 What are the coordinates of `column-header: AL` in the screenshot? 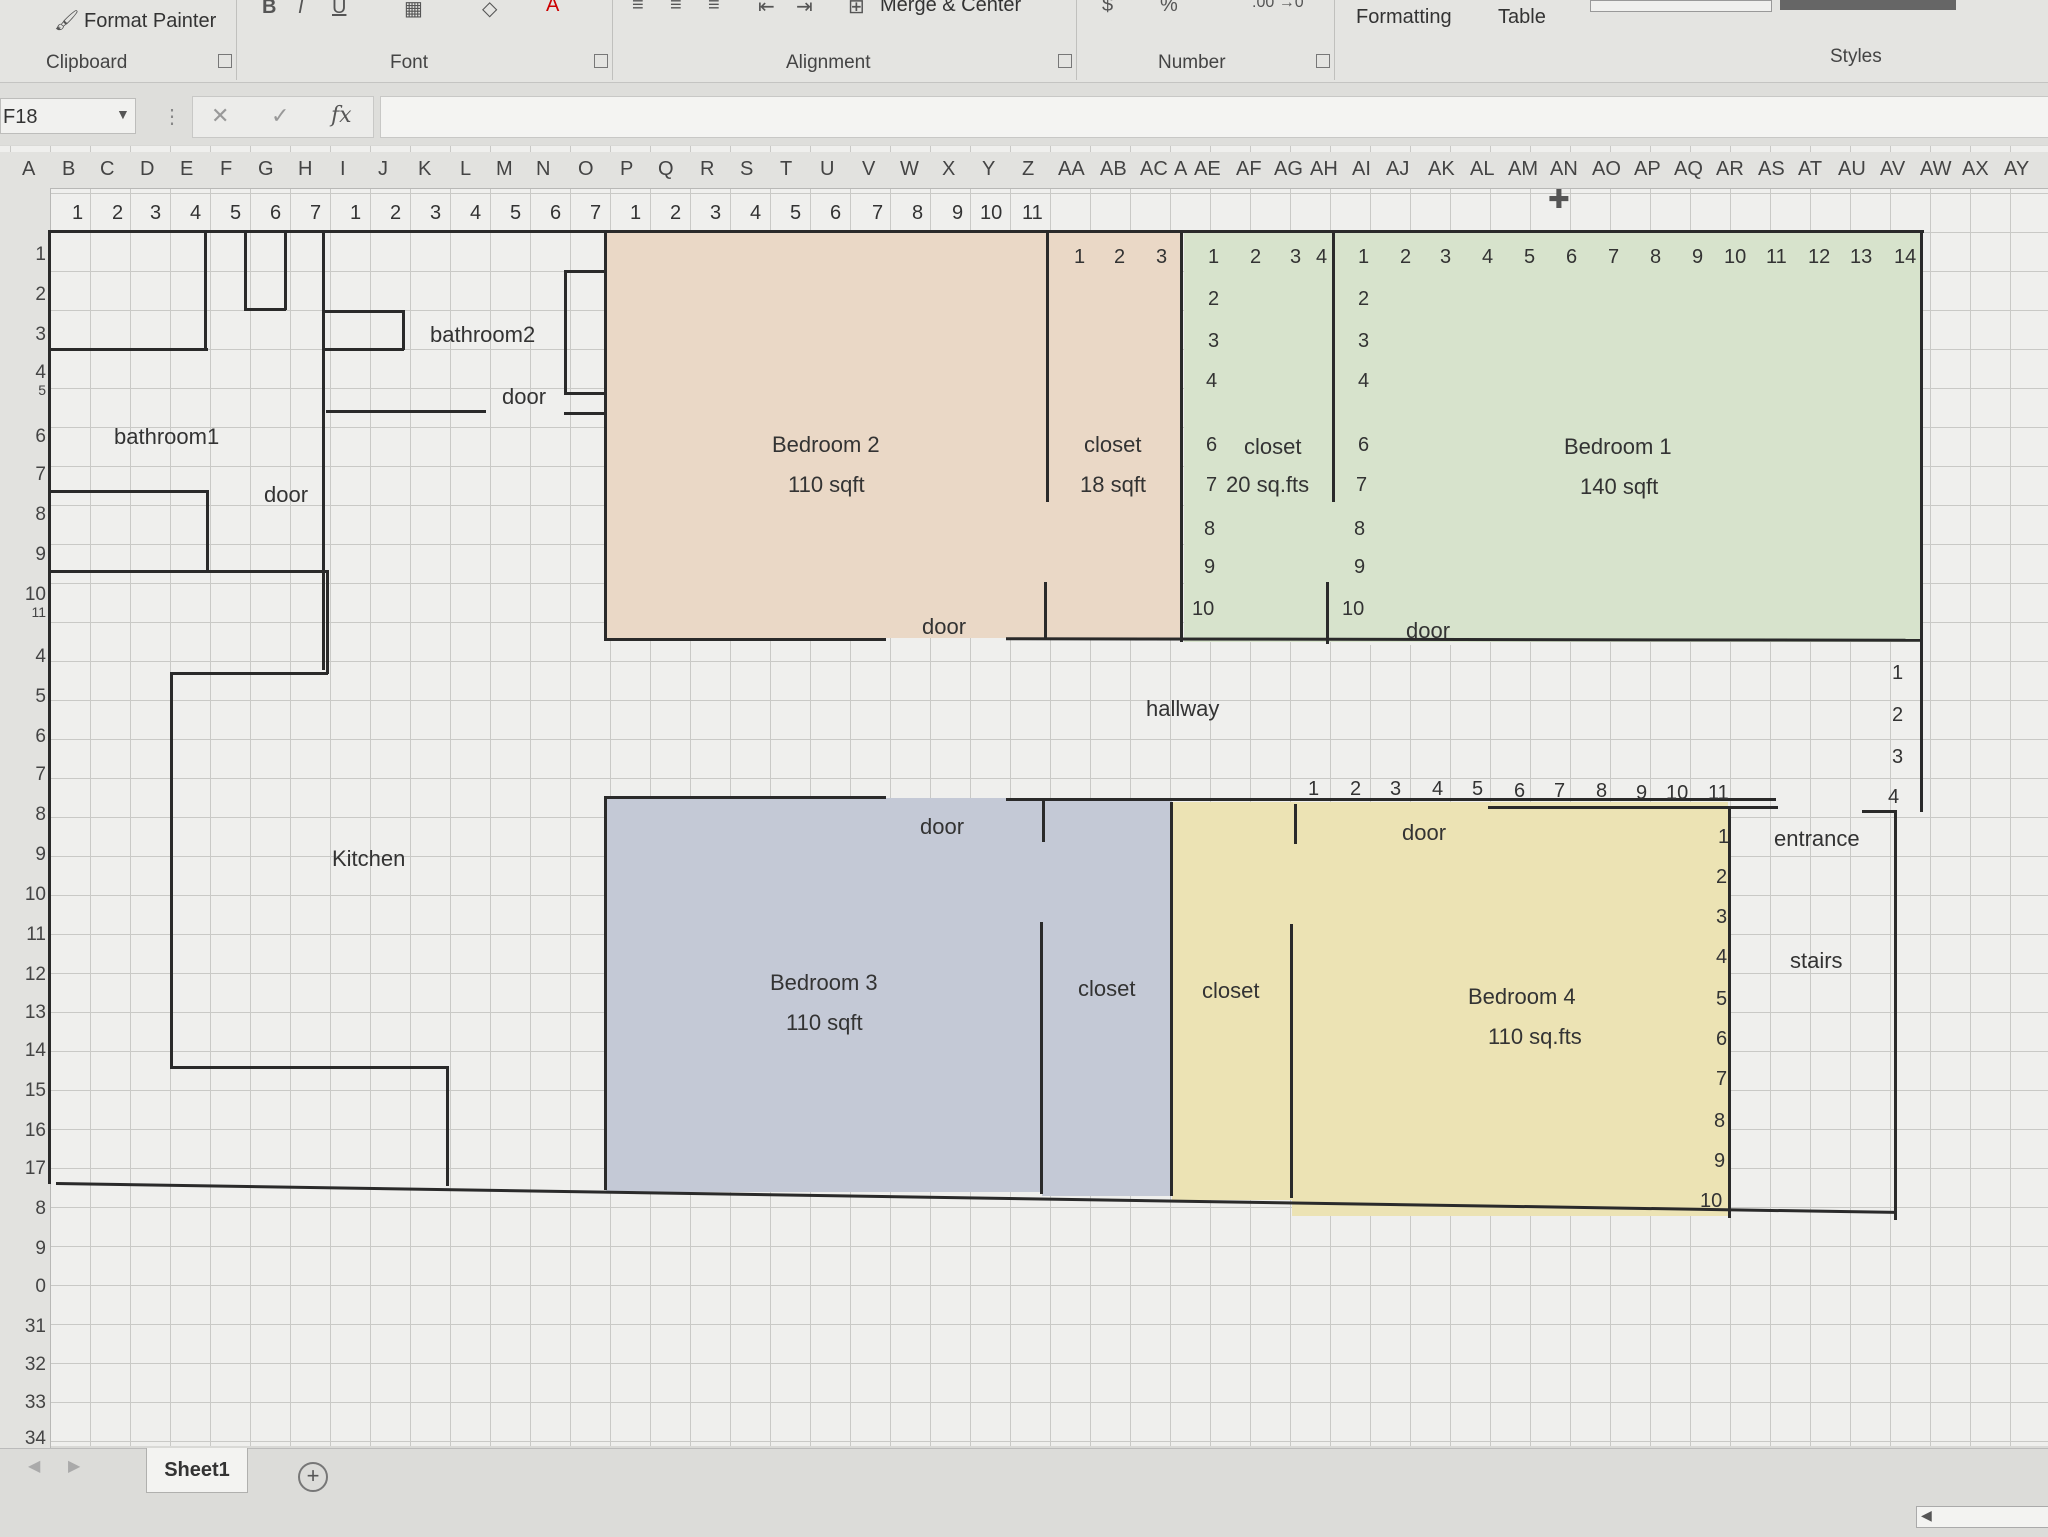 It's located at (1482, 169).